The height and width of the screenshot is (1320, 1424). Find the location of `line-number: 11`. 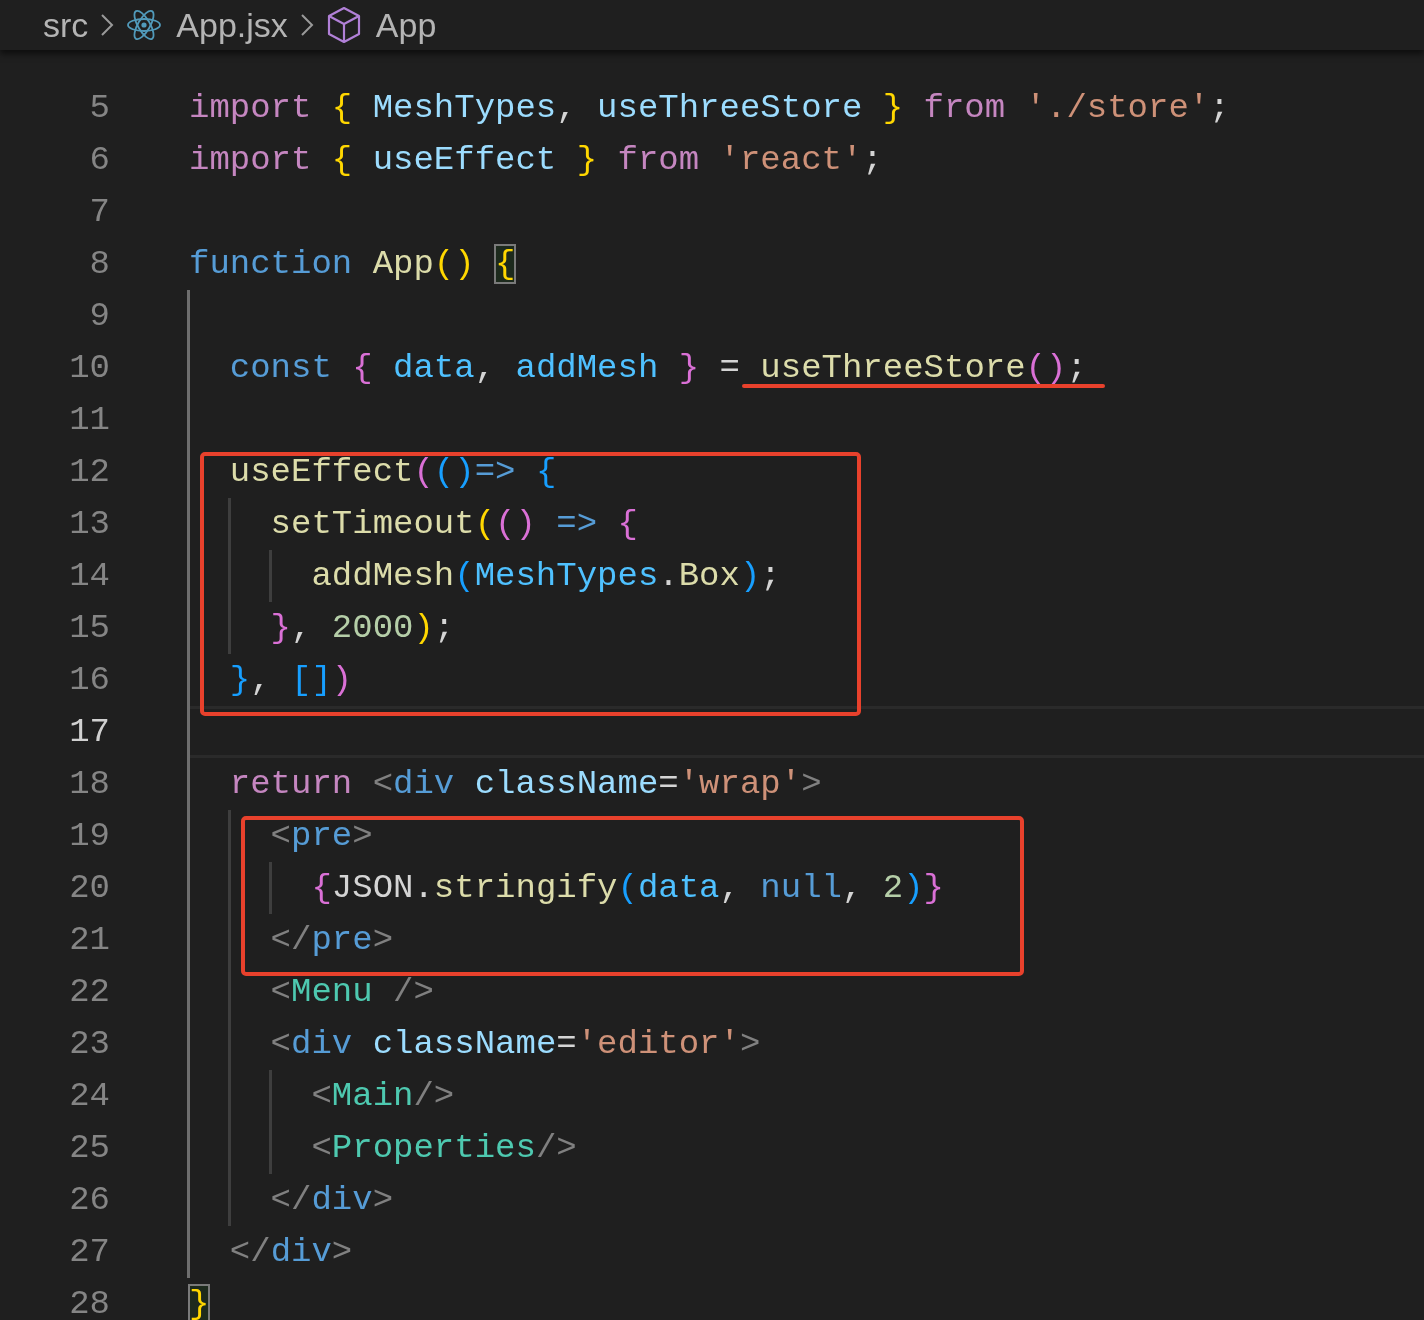

line-number: 11 is located at coordinates (89, 420).